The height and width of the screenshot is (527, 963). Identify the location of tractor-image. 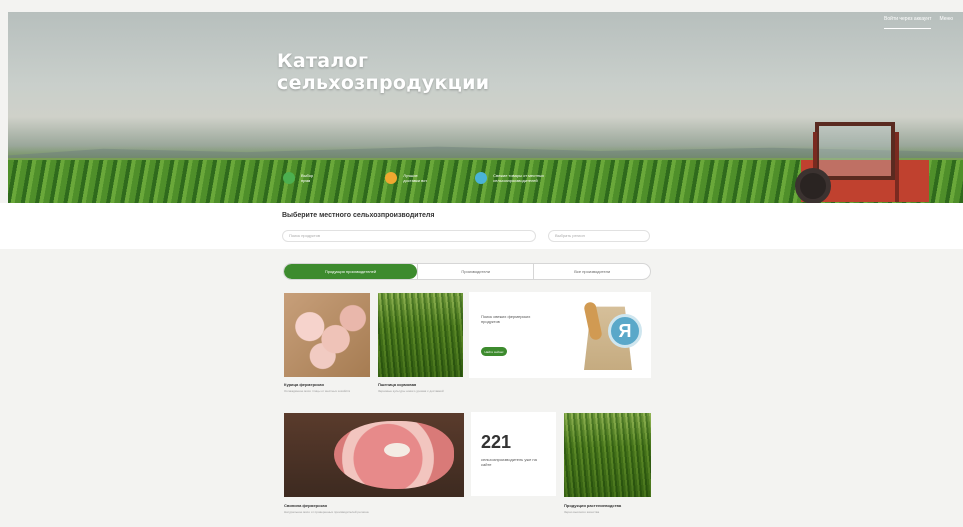
(863, 161).